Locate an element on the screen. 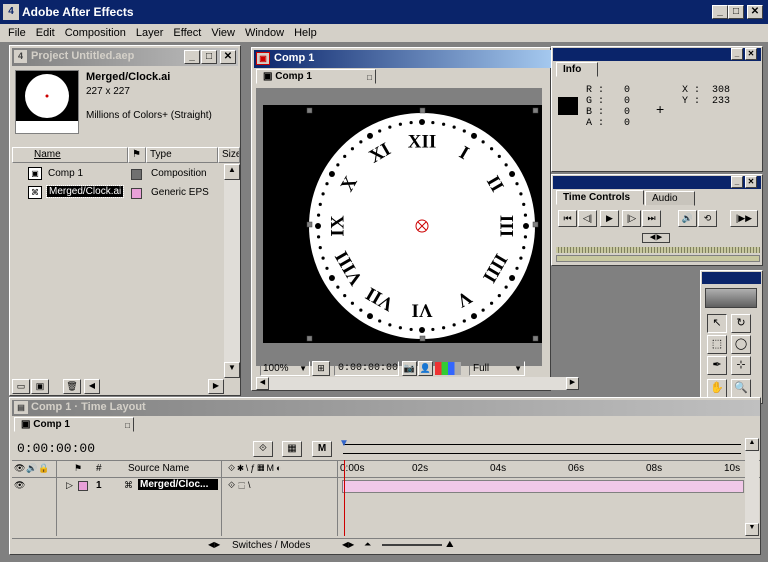 This screenshot has height=562, width=768. layer-expand-arrow: ▷ is located at coordinates (69, 485).